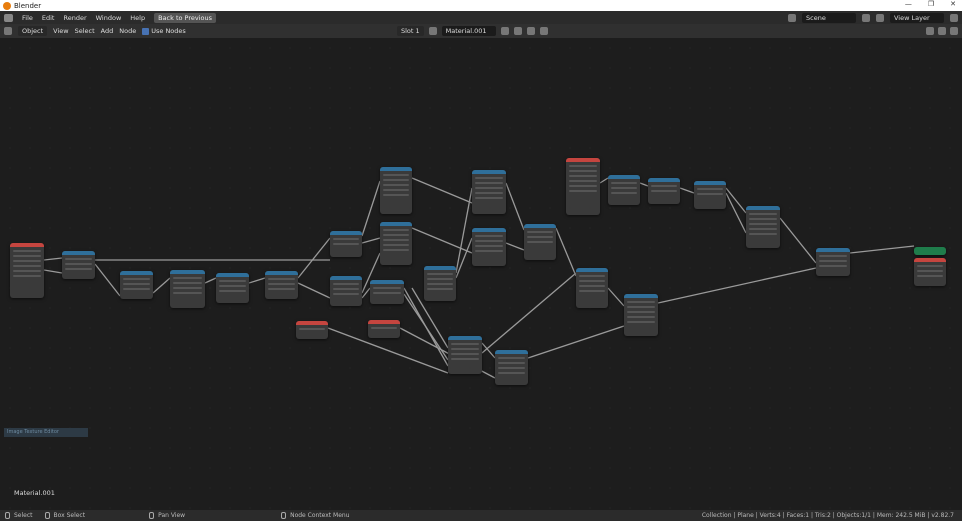 This screenshot has height=521, width=962. I want to click on color-ramp-node, so click(440, 283).